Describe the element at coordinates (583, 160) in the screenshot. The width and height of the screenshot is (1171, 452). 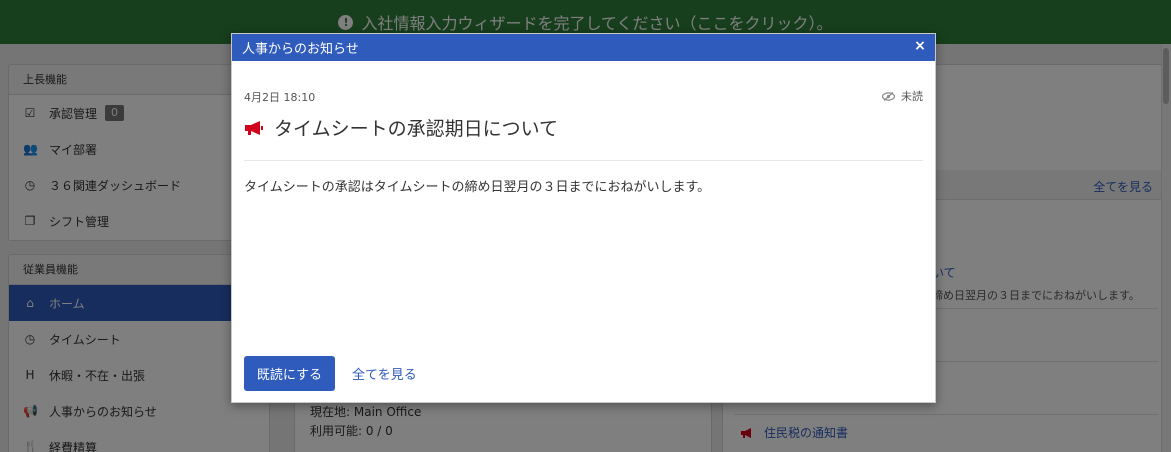
I see `modal-divider` at that location.